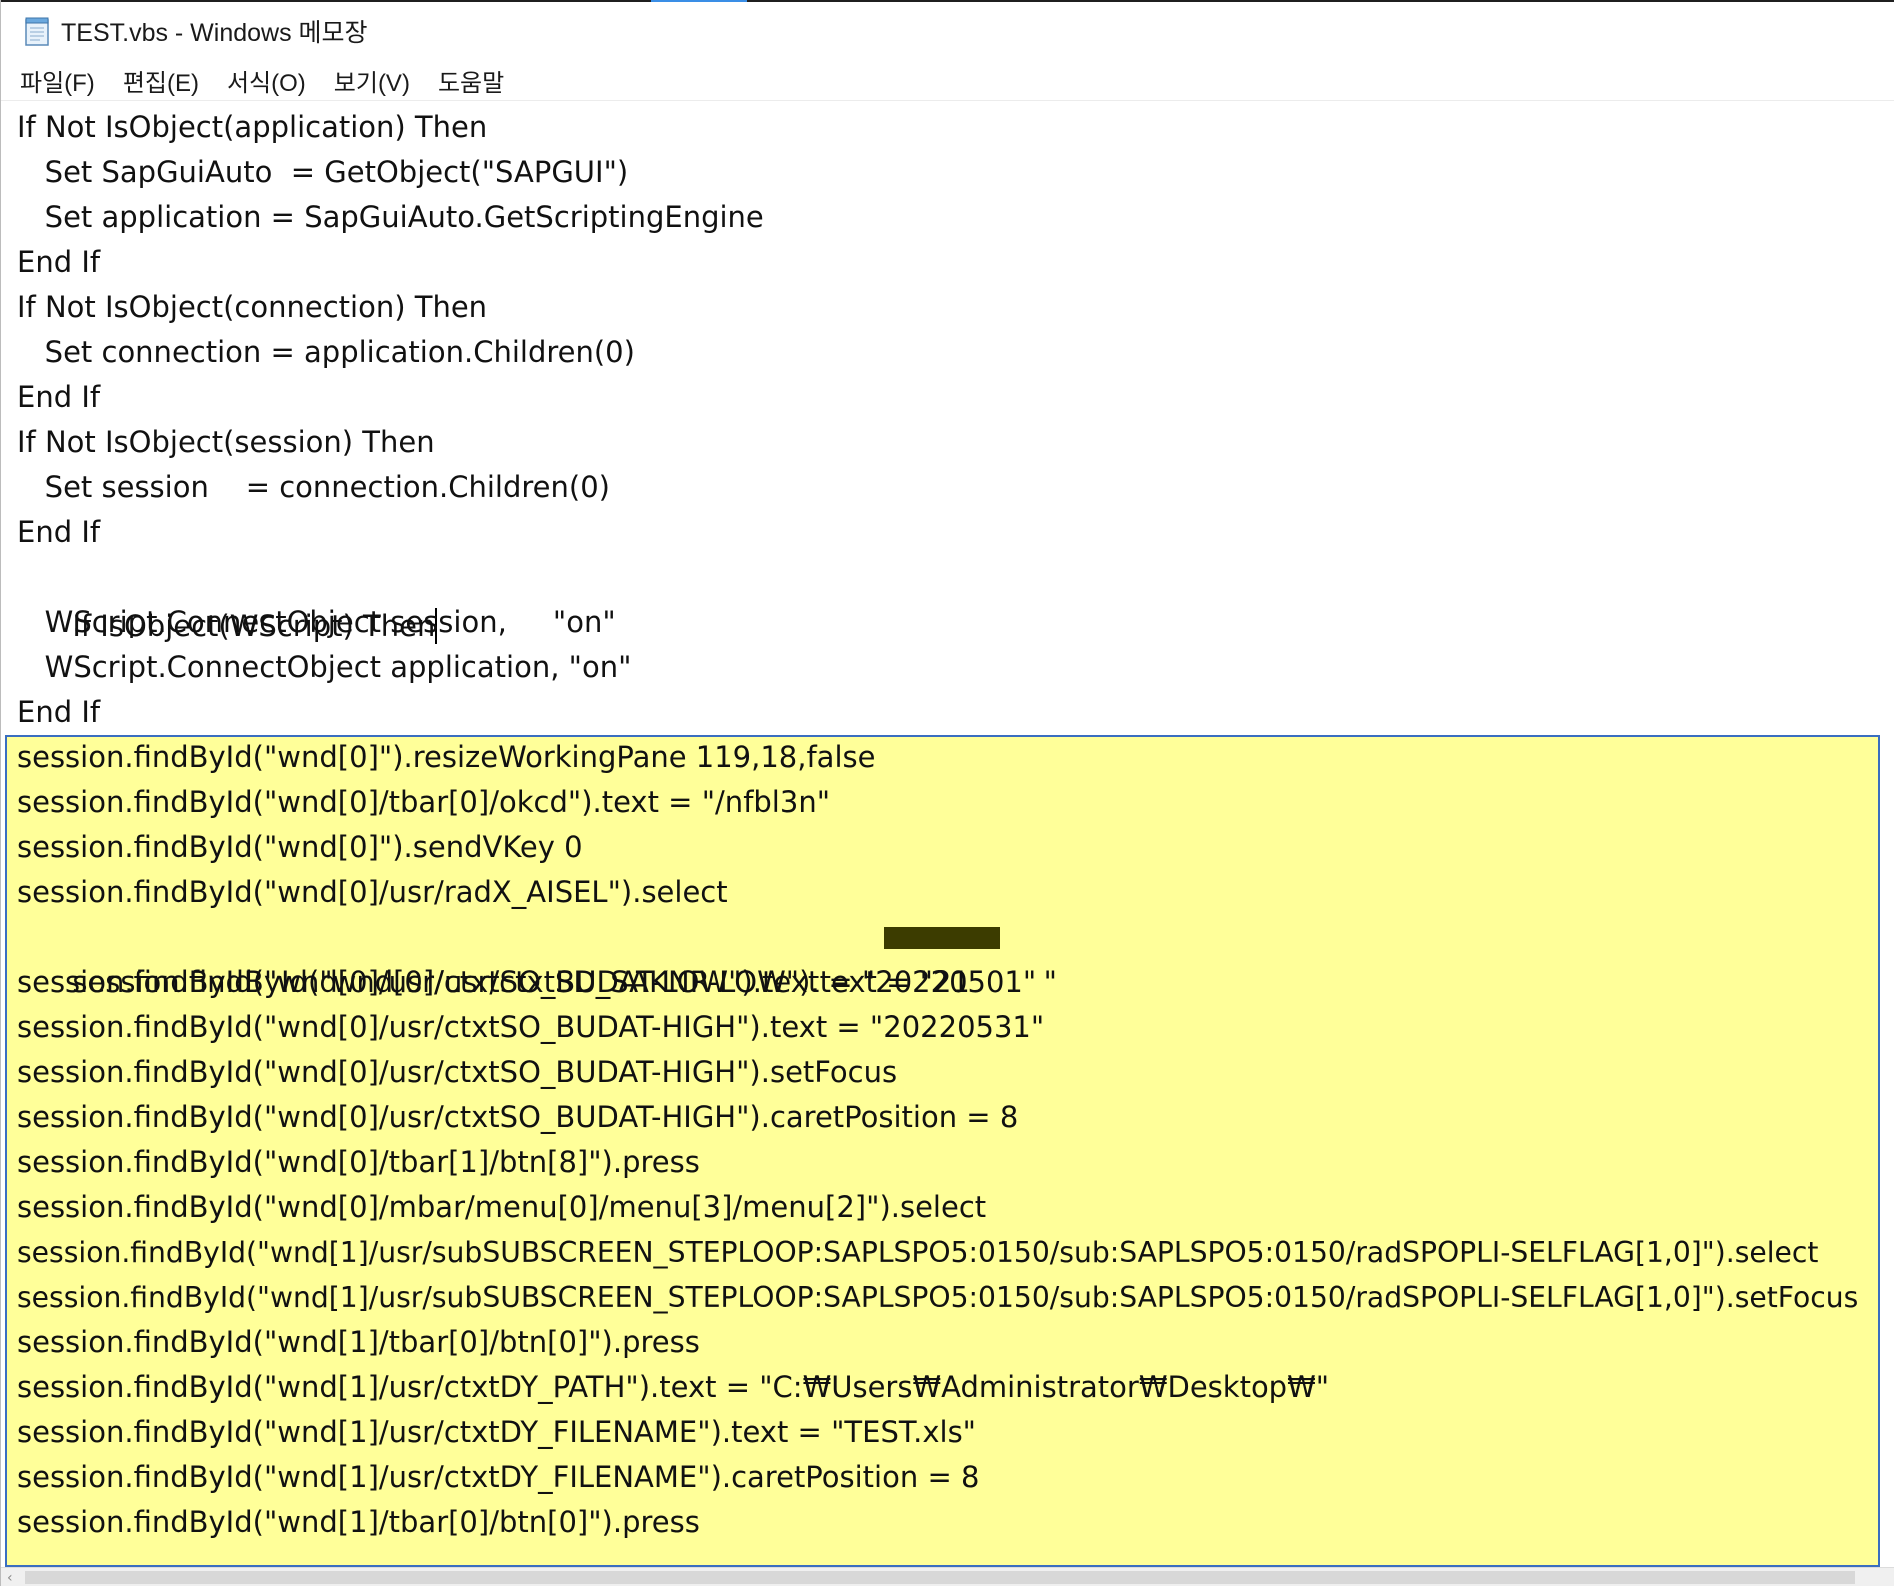  I want to click on code-line-6: Set connection = application.Children(0), so click(326, 352).